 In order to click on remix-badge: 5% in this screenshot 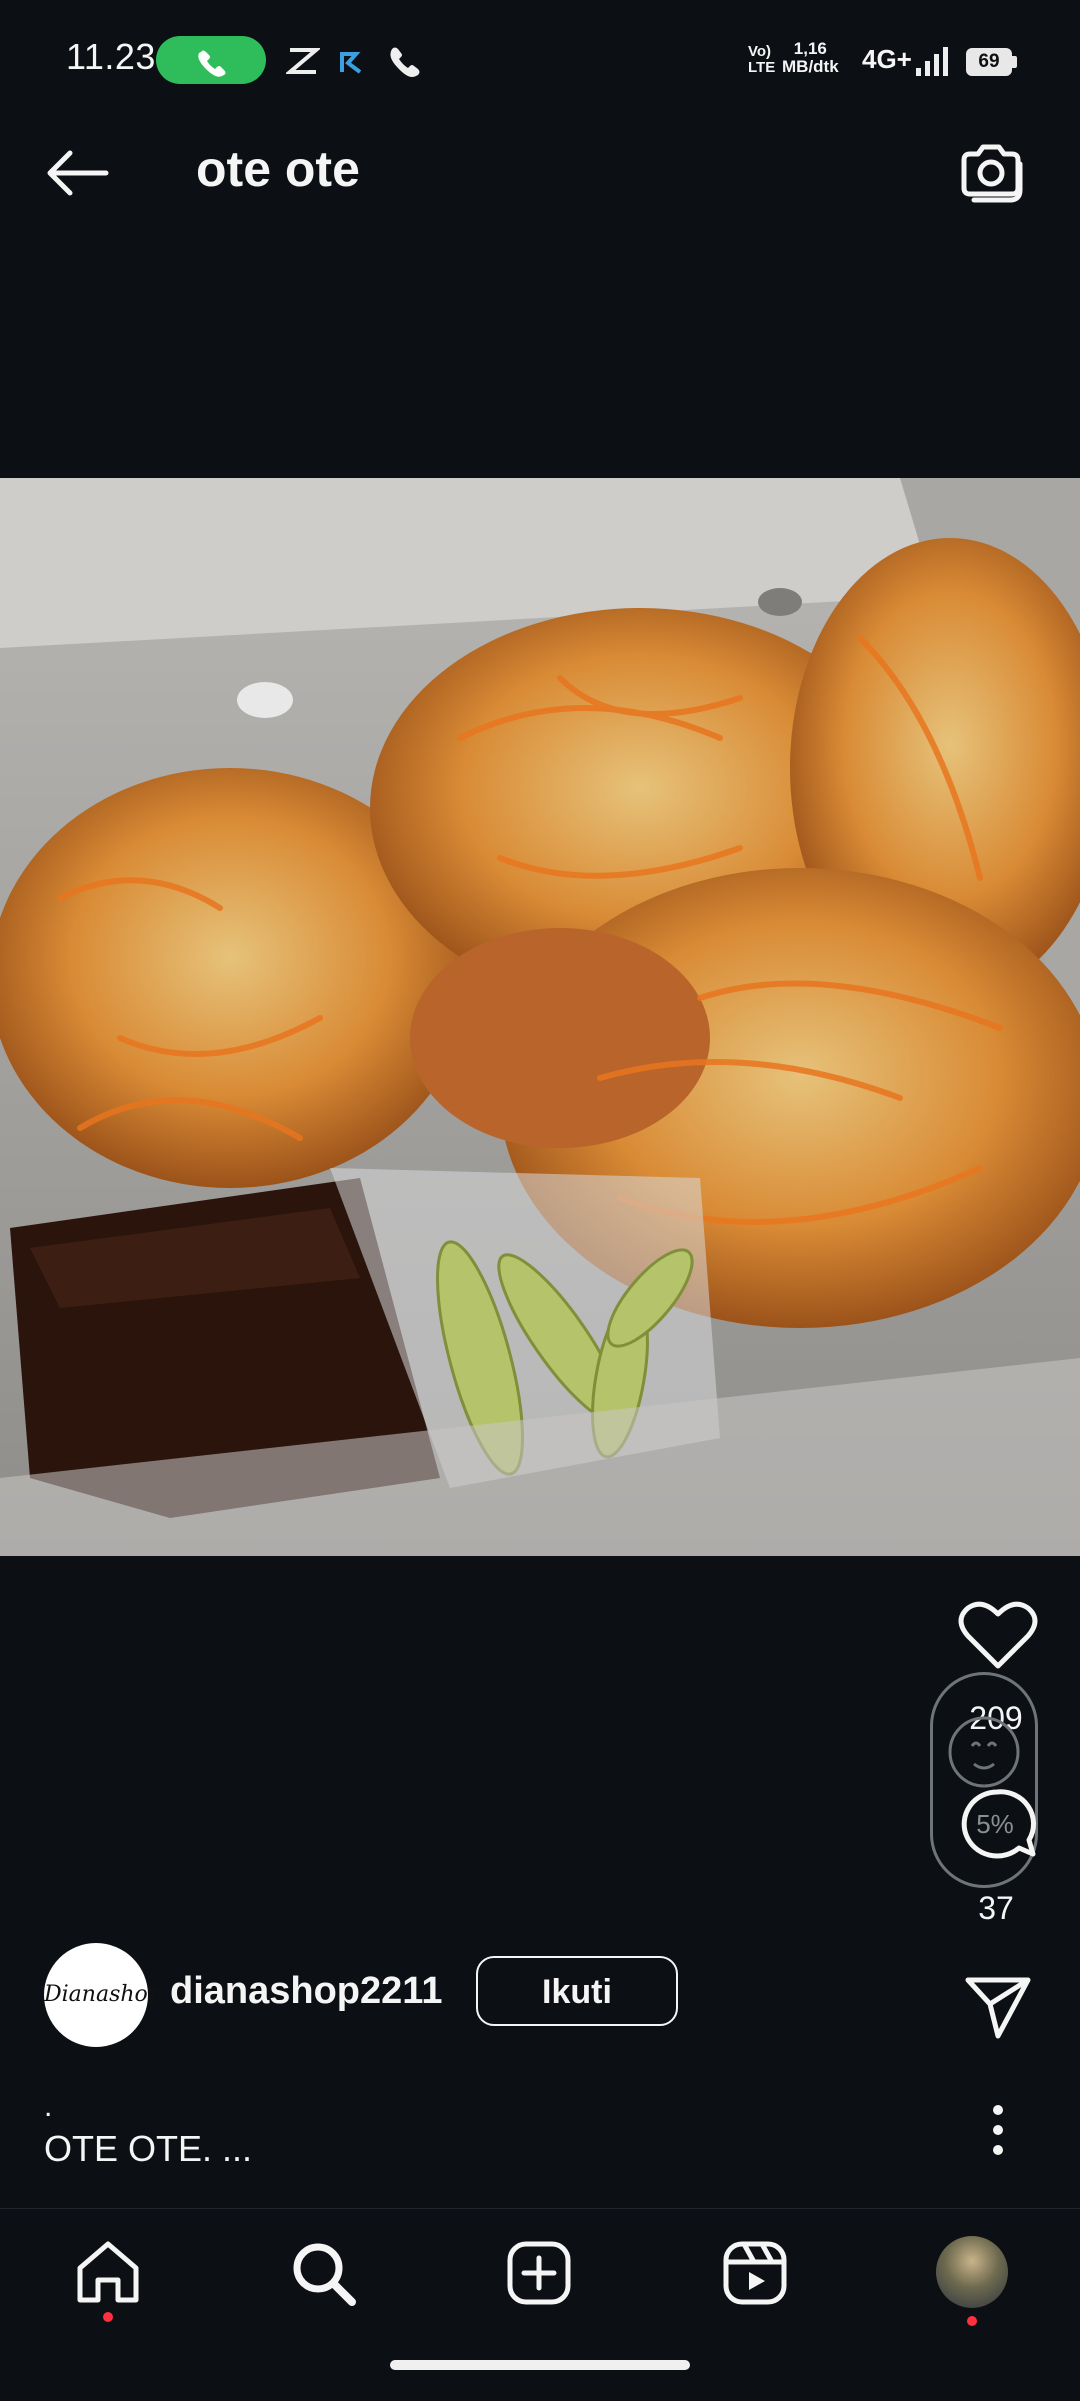, I will do `click(995, 1824)`.